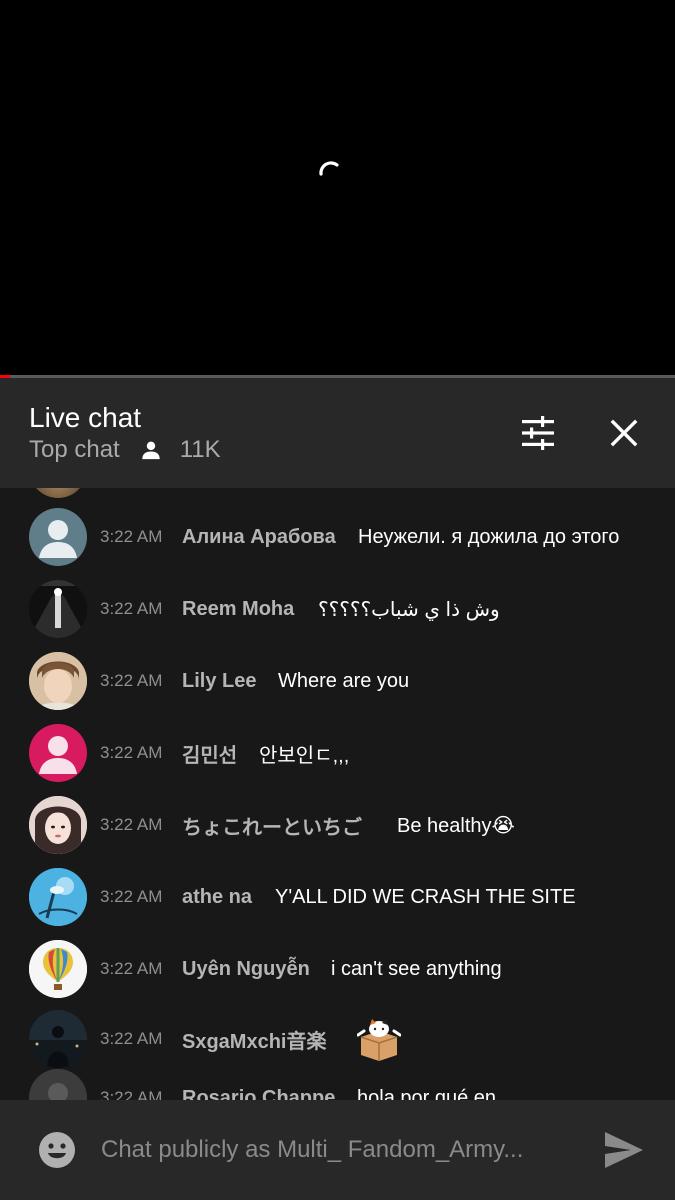 The height and width of the screenshot is (1200, 675). What do you see at coordinates (329, 168) in the screenshot?
I see `loading-spinner-icon` at bounding box center [329, 168].